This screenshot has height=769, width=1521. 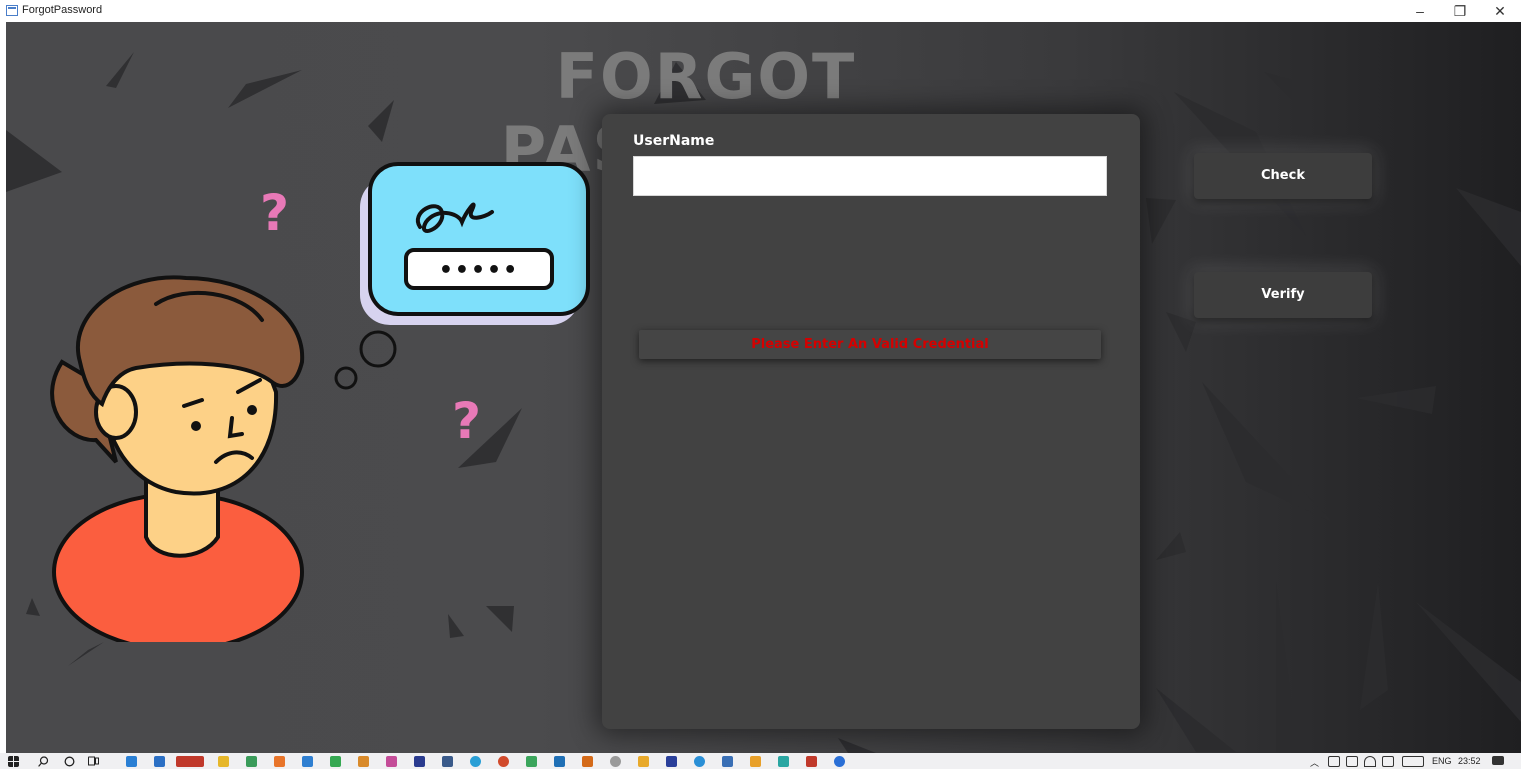 What do you see at coordinates (159, 761) in the screenshot?
I see `mail-icon` at bounding box center [159, 761].